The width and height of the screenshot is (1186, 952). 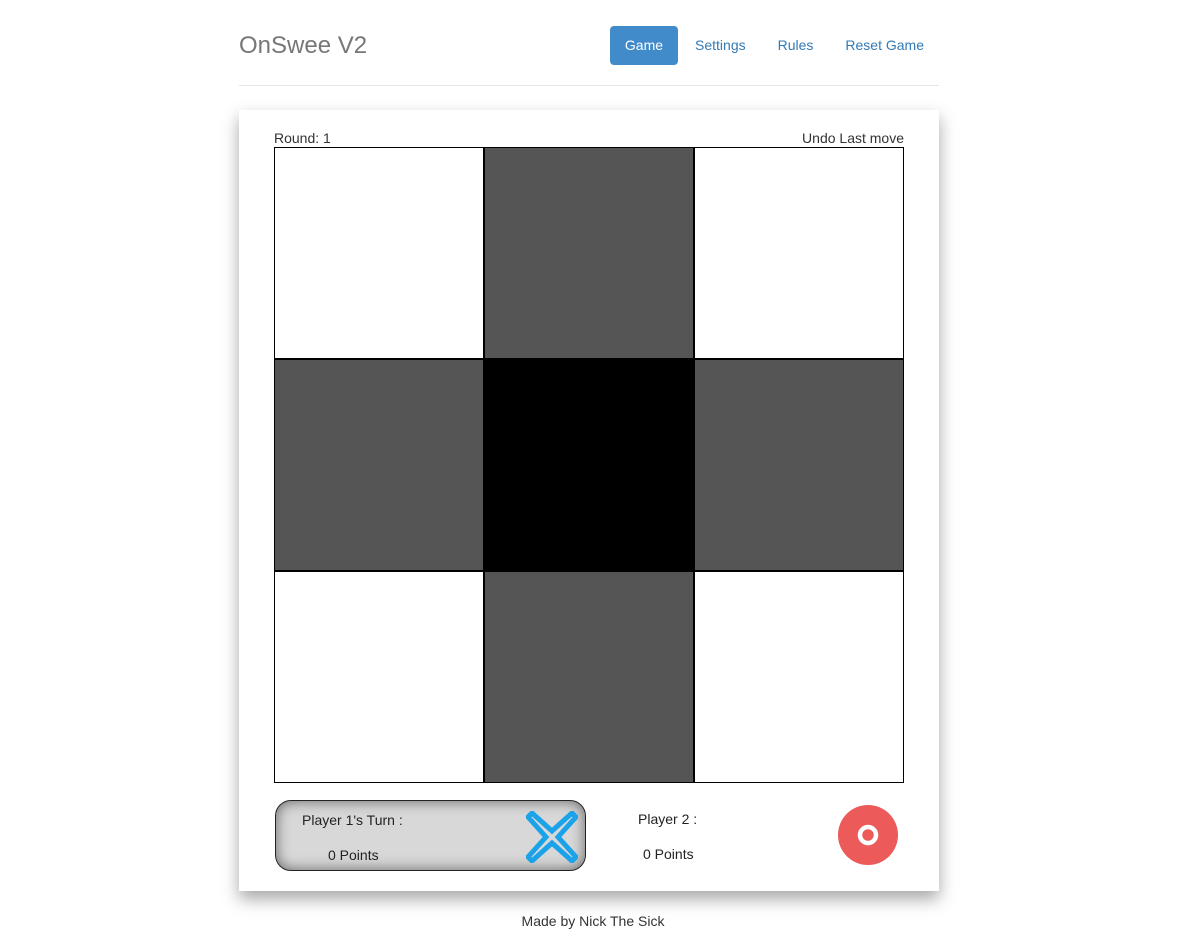 I want to click on top-navbar: OnSwee V2 Game Settings Rules Reset Game, so click(x=589, y=43).